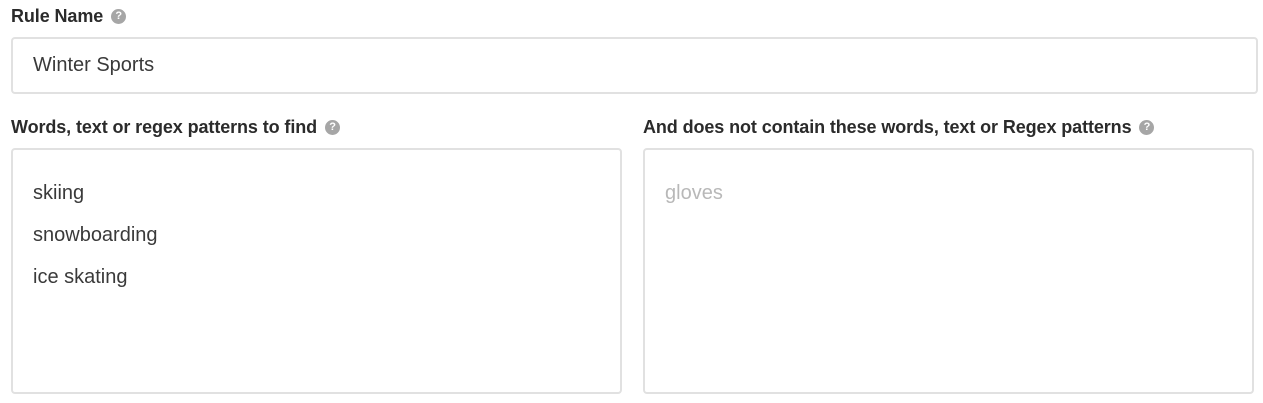 This screenshot has height=403, width=1263. I want to click on find-patterns-label-row: Words, text or regex patterns to find ?, so click(176, 127).